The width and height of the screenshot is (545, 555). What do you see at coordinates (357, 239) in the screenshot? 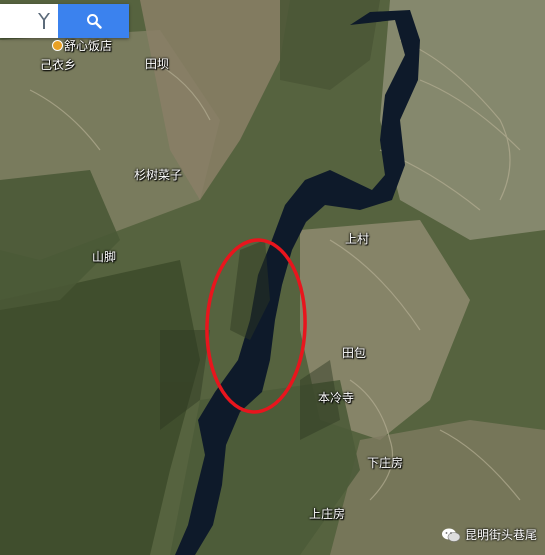
I see `place-label-shangcun: 上村` at bounding box center [357, 239].